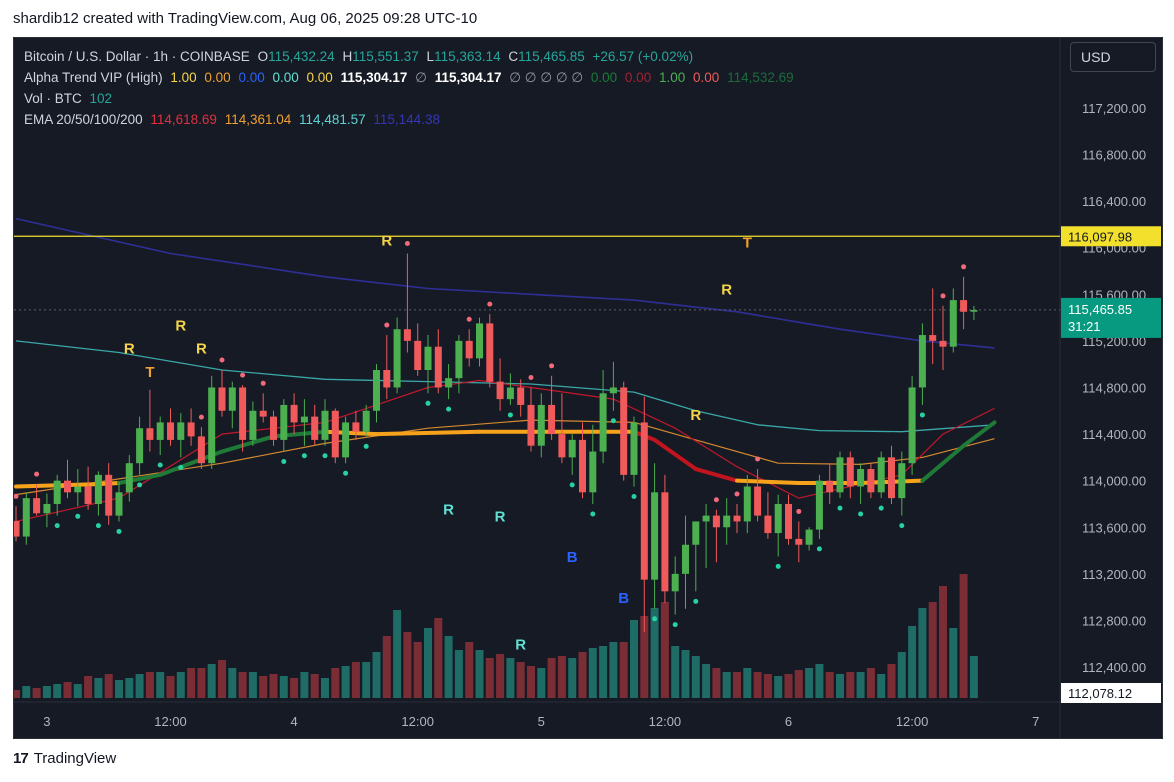  What do you see at coordinates (643, 56) in the screenshot?
I see `legend-change: +26.57 (+0.02%)` at bounding box center [643, 56].